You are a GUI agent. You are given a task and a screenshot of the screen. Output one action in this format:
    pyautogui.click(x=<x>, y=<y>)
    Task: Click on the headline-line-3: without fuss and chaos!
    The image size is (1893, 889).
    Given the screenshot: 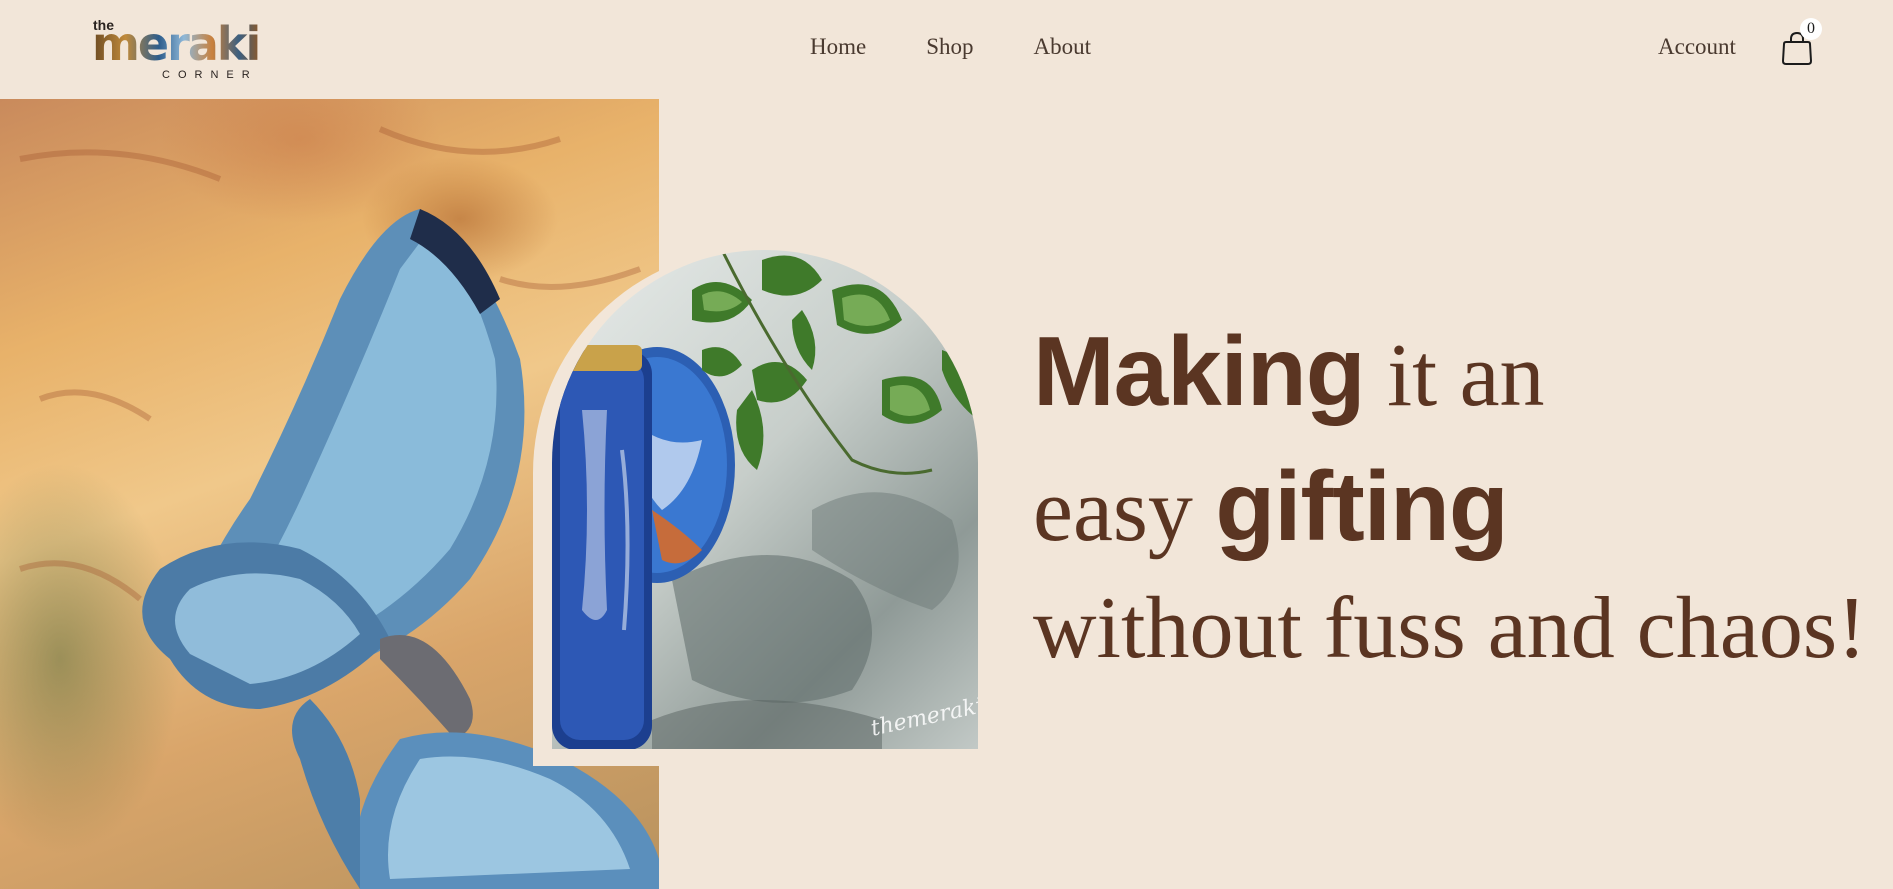 What is the action you would take?
    pyautogui.click(x=1449, y=628)
    